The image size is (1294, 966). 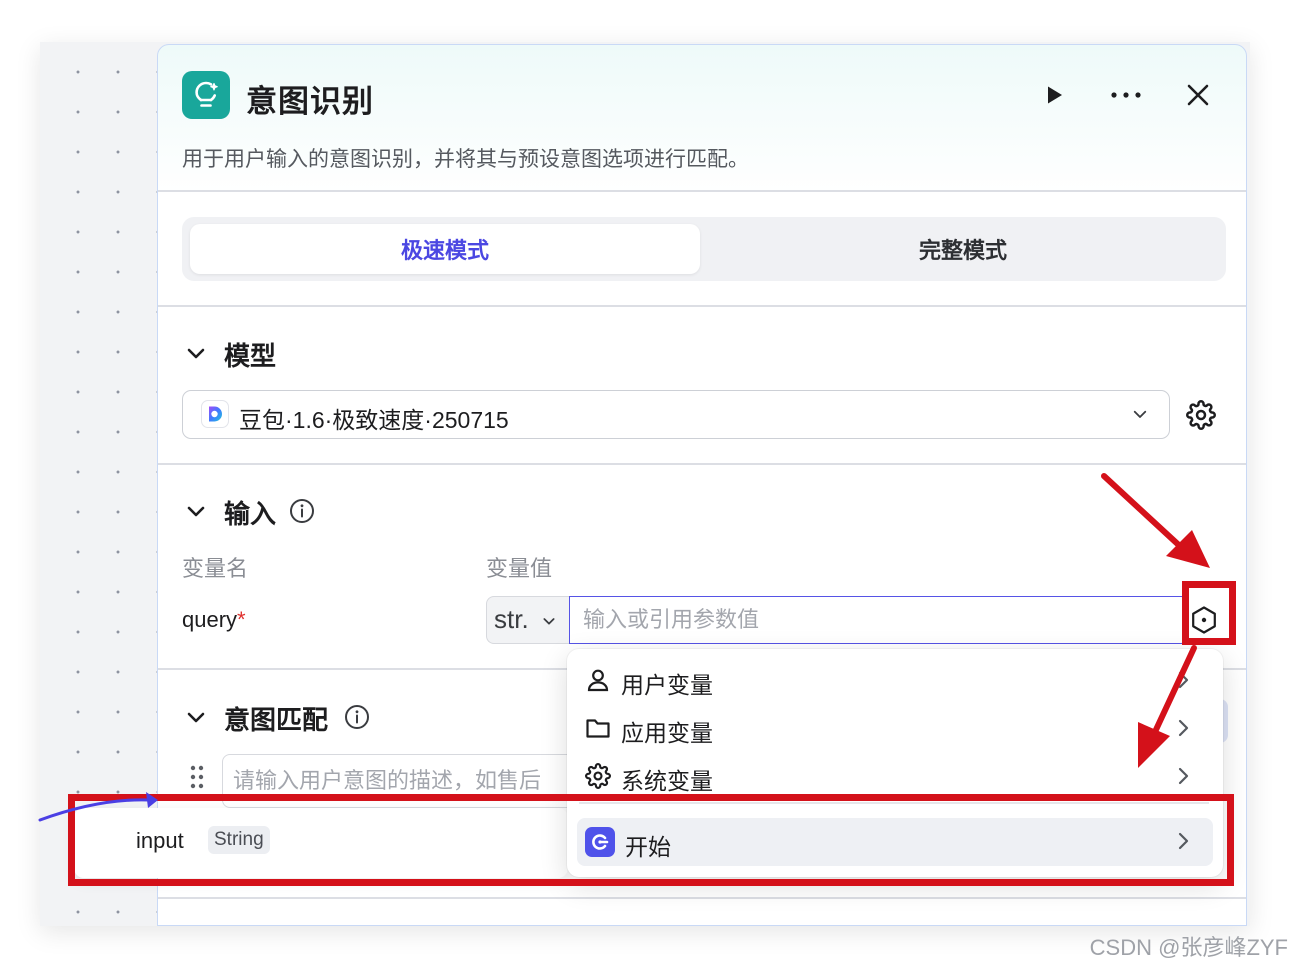 I want to click on more-button, so click(x=1126, y=95).